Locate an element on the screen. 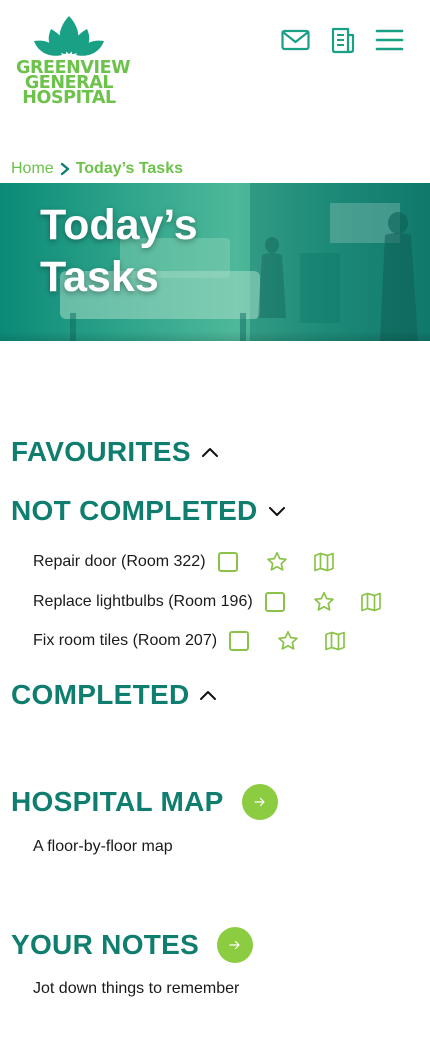 The image size is (430, 1041). site-header: GREENVIEW GENERAL HOSPITAL is located at coordinates (215, 75).